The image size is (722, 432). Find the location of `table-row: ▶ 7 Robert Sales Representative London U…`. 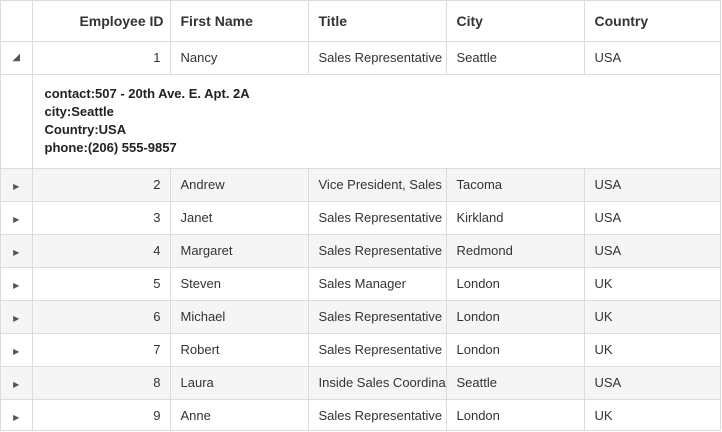

table-row: ▶ 7 Robert Sales Representative London U… is located at coordinates (360, 350).